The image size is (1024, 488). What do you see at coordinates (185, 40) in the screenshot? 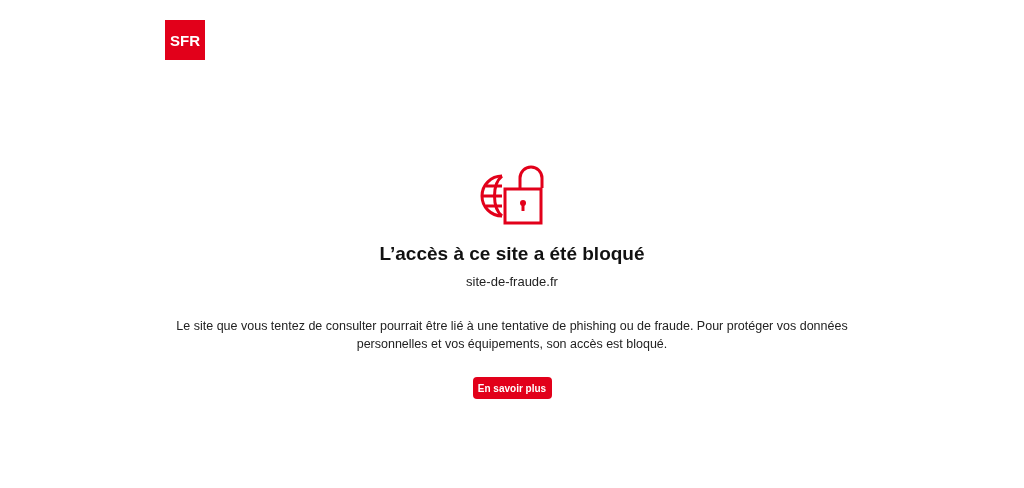
I see `brand-logo: SFR` at bounding box center [185, 40].